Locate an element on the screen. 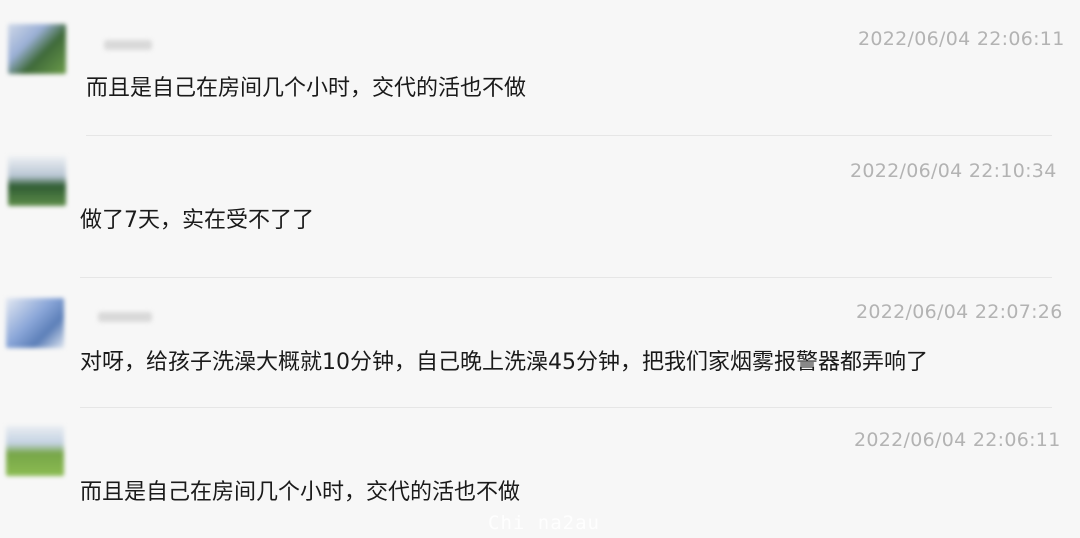 This screenshot has width=1080, height=538. watermark: Chi na2au is located at coordinates (544, 523).